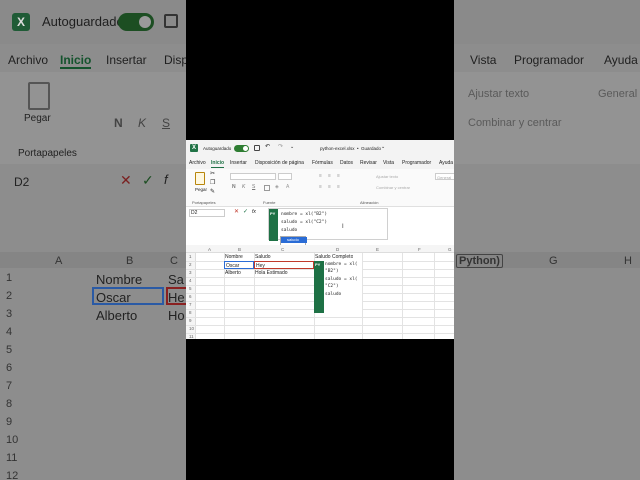  Describe the element at coordinates (218, 164) in the screenshot. I see `tab-inicio: Inicio` at that location.